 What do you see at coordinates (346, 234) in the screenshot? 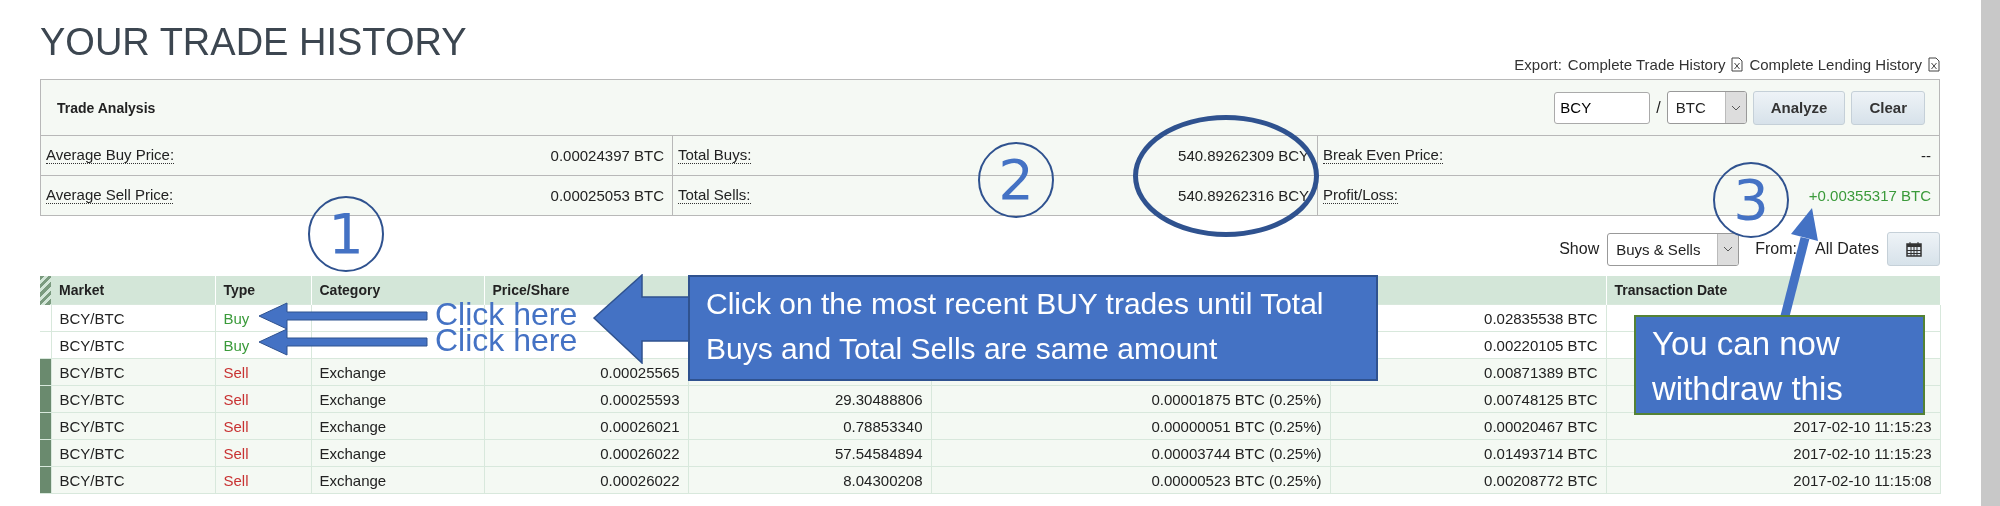
I see `step-marker: 1` at bounding box center [346, 234].